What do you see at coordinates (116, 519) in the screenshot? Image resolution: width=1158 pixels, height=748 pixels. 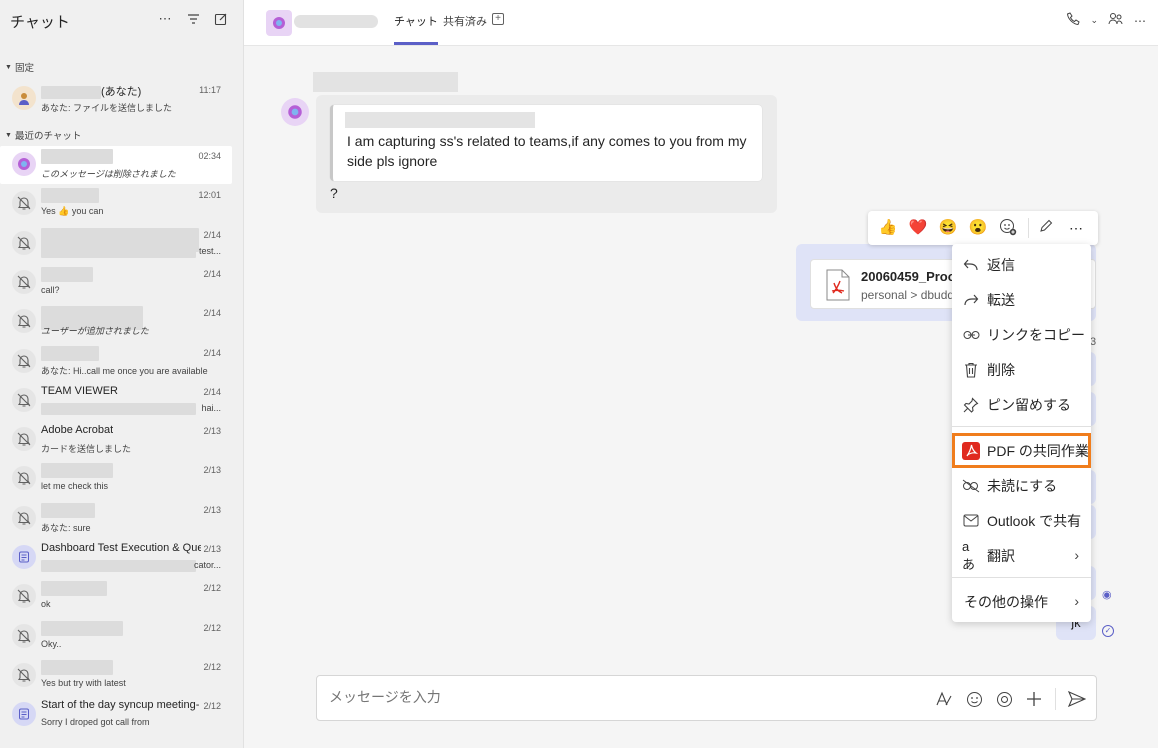 I see `chat-list-item: あなた: sure 2/13` at bounding box center [116, 519].